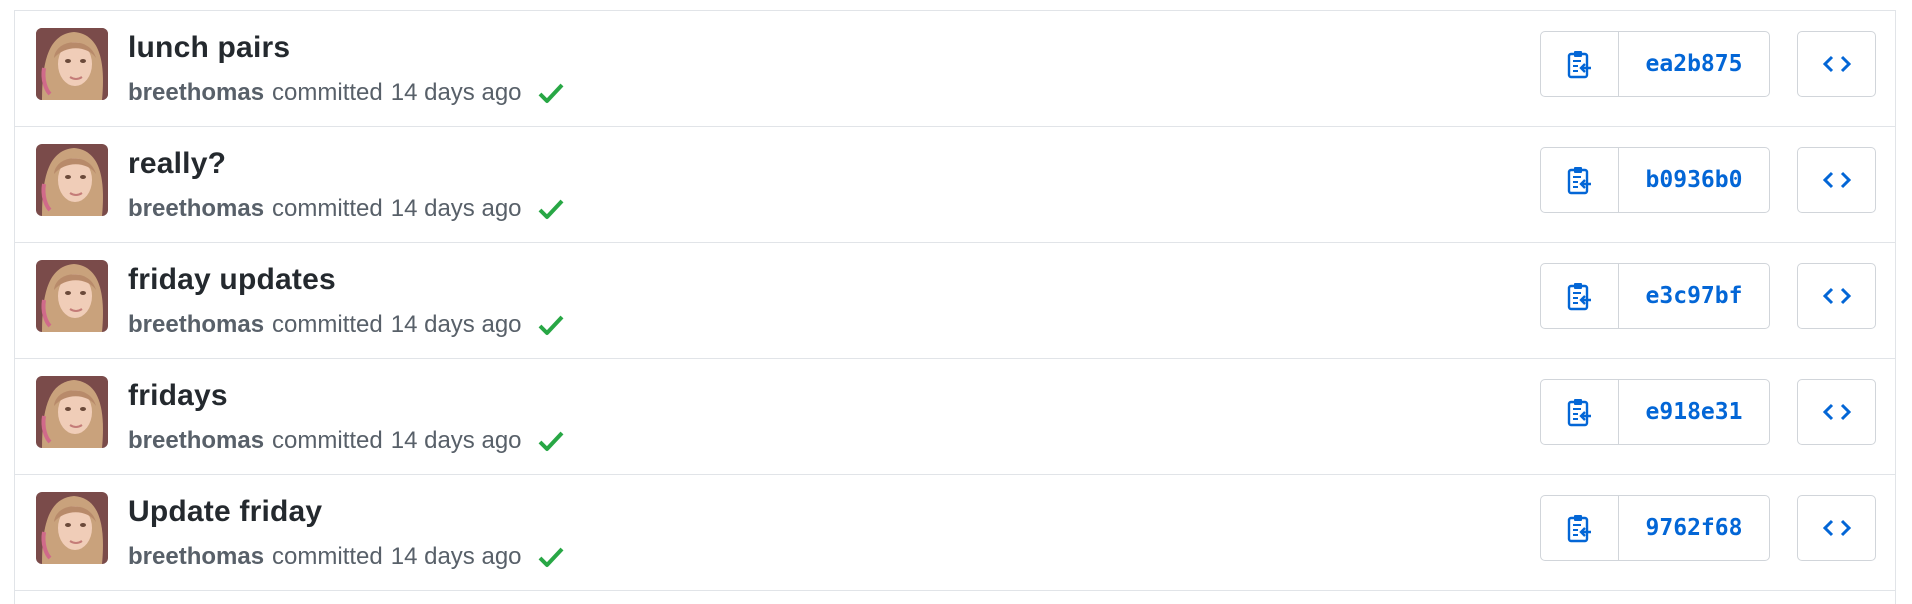 The image size is (1912, 604). Describe the element at coordinates (177, 164) in the screenshot. I see `commit-title: really?` at that location.